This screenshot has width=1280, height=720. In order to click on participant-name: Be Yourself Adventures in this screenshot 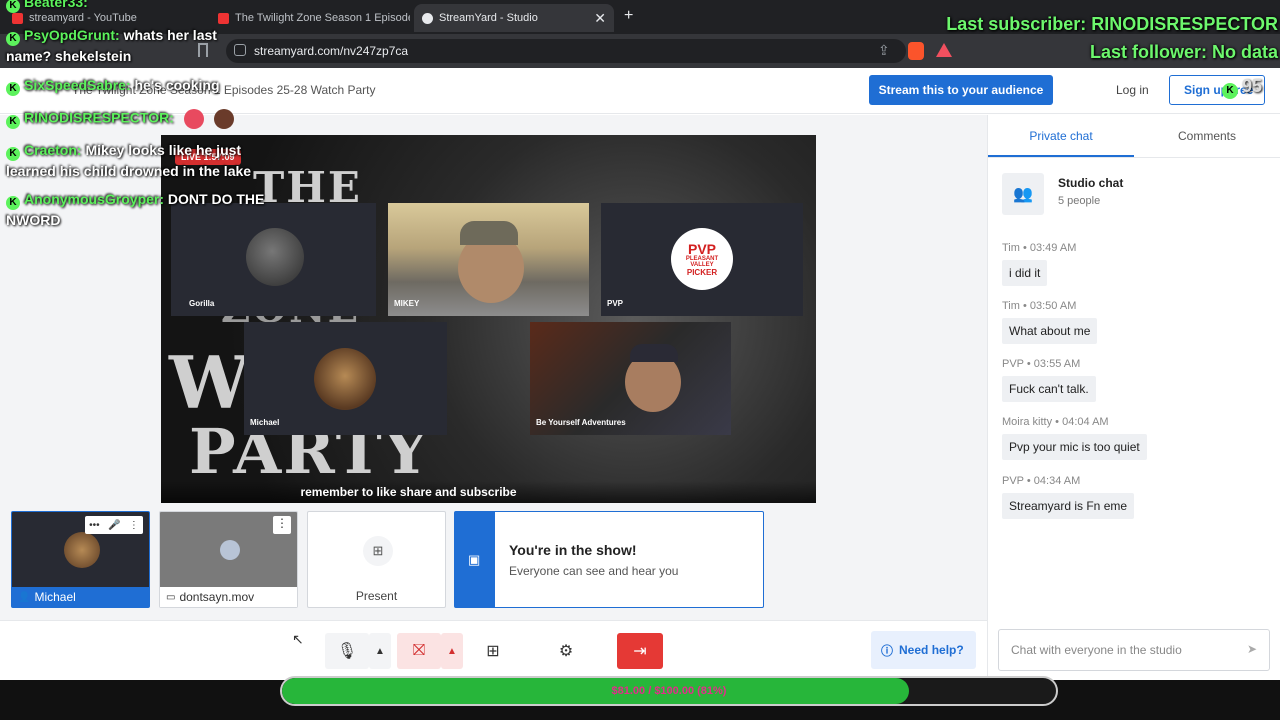, I will do `click(581, 422)`.